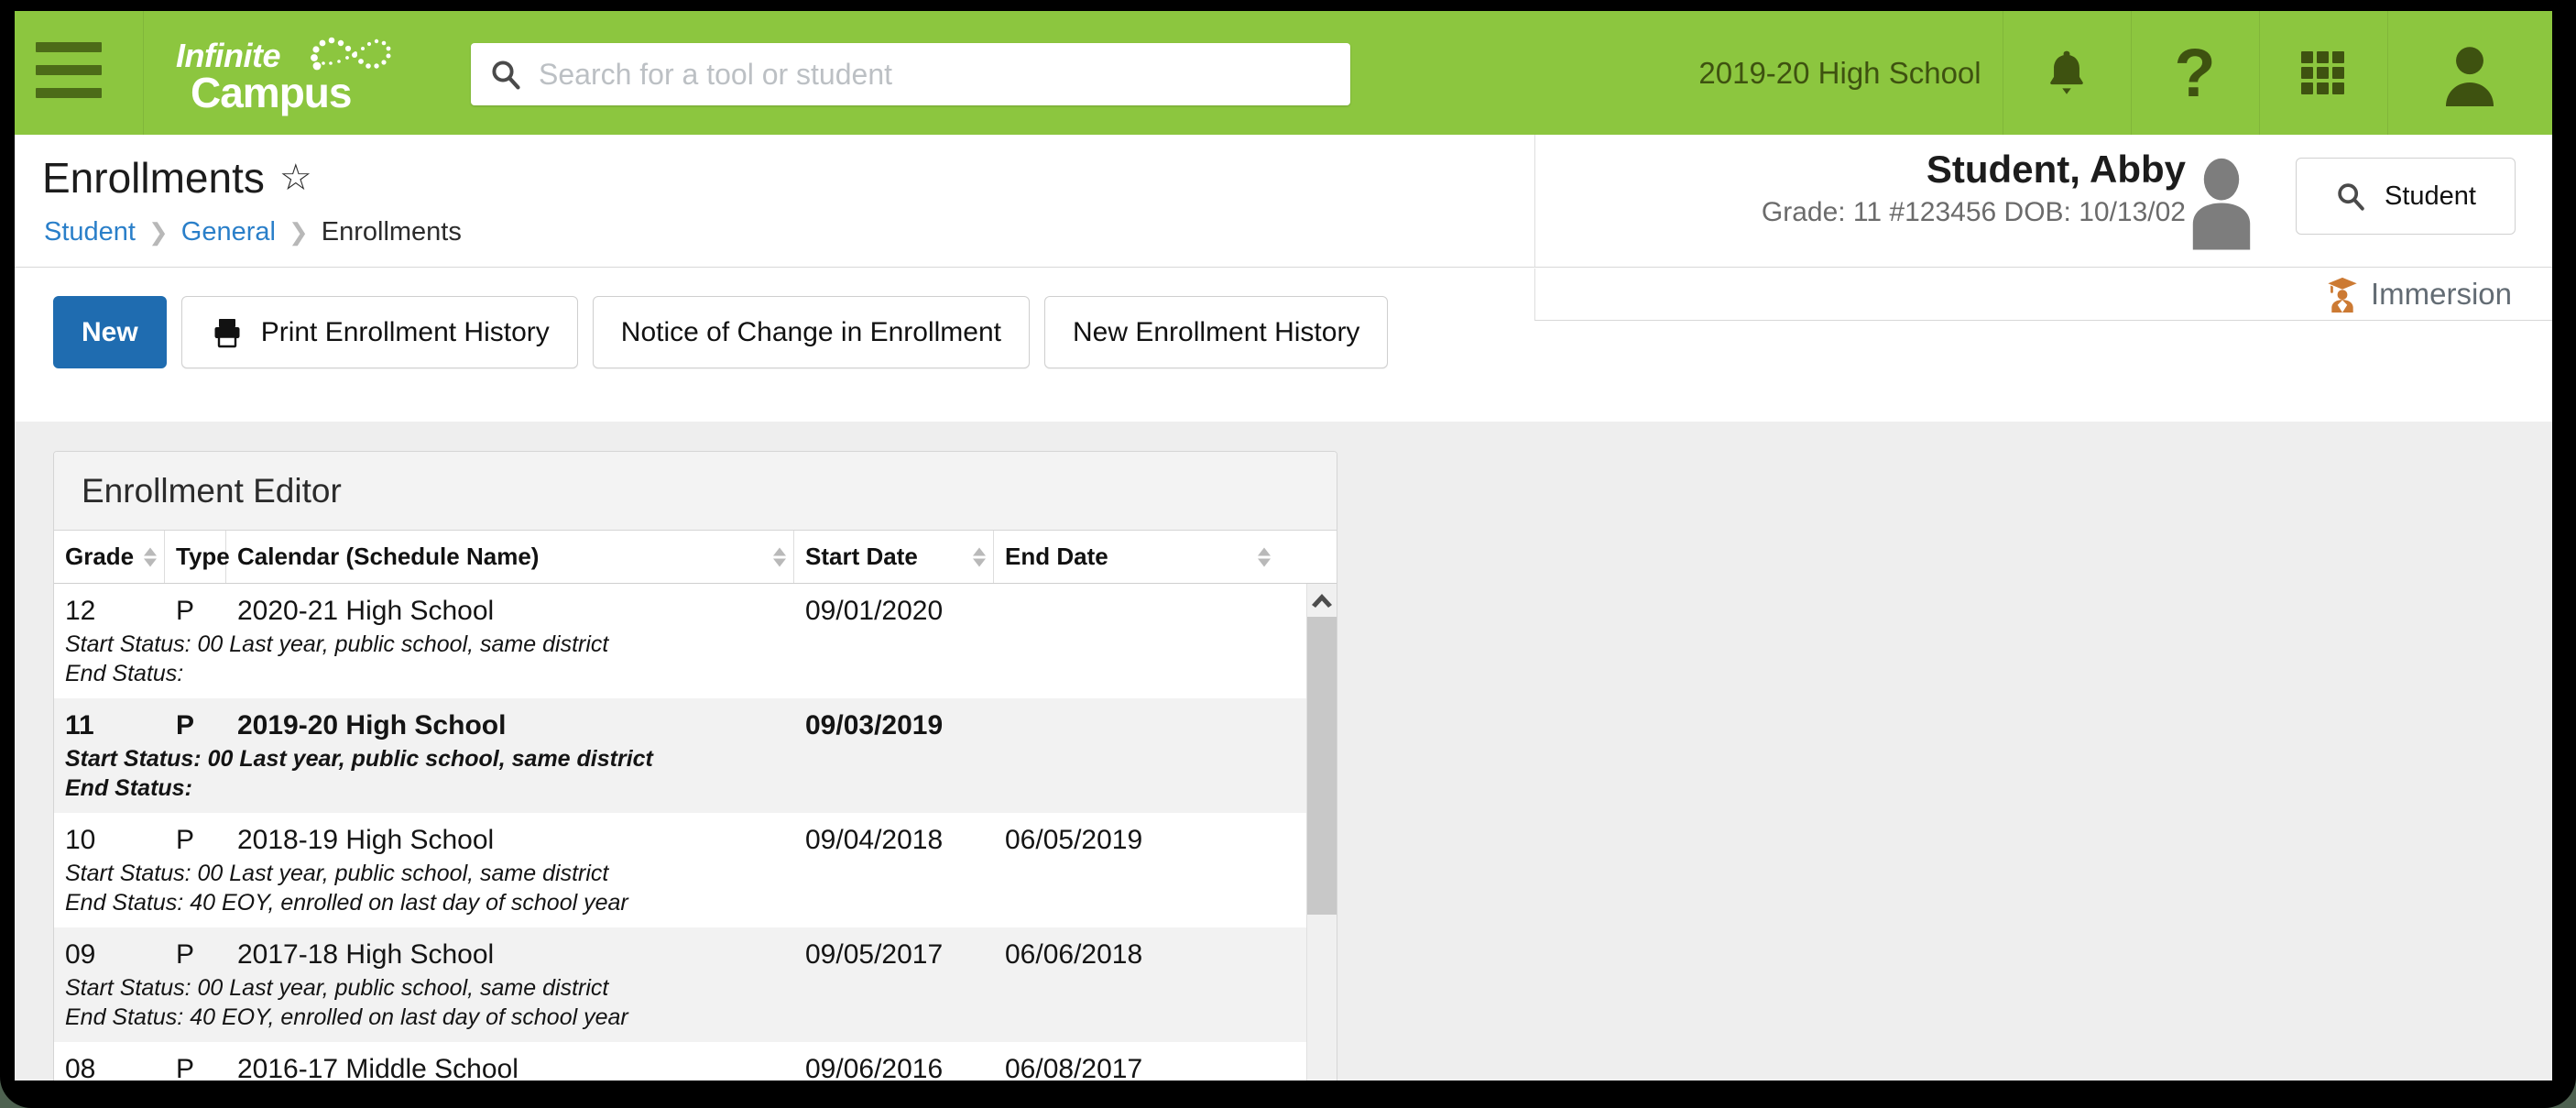 This screenshot has height=1108, width=2576. I want to click on scrollbar-thumb, so click(1322, 766).